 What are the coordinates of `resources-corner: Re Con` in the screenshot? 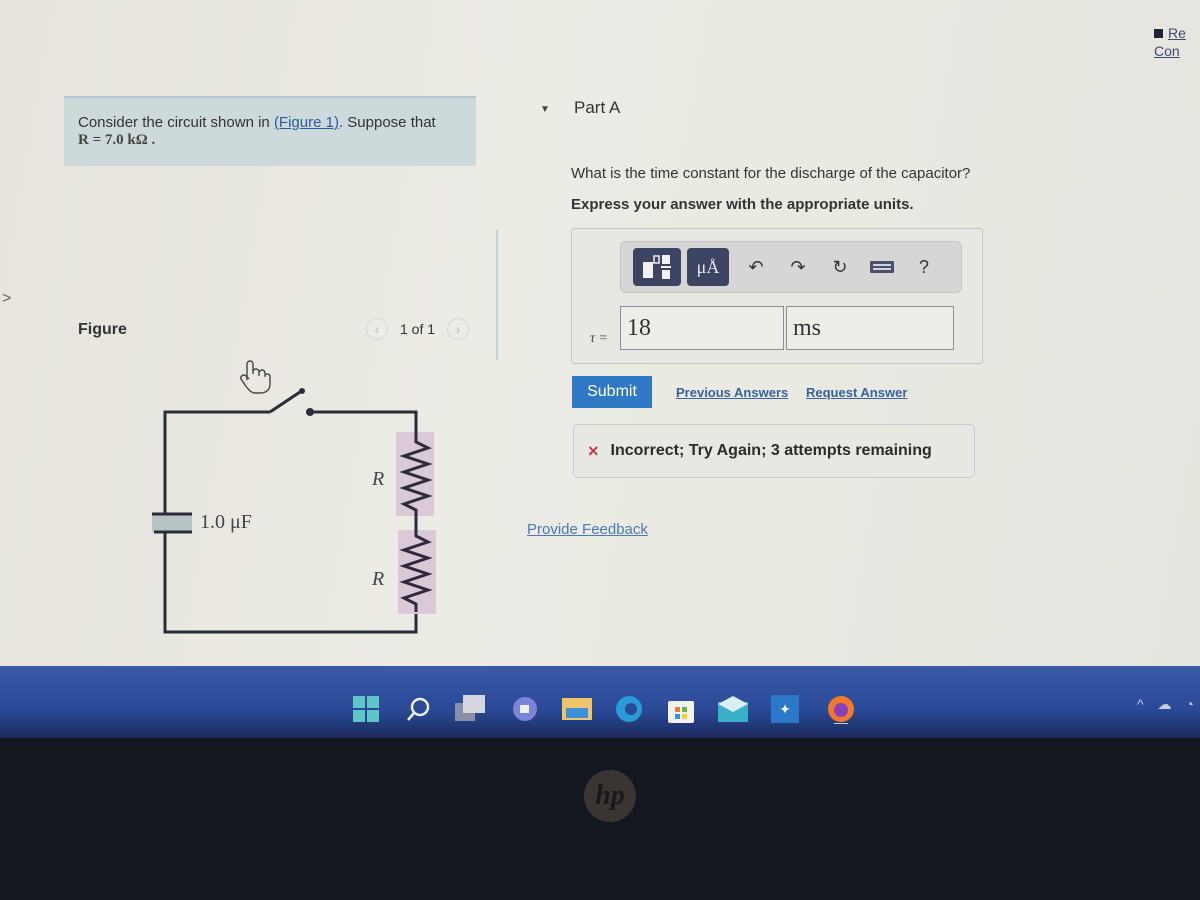 It's located at (1170, 42).